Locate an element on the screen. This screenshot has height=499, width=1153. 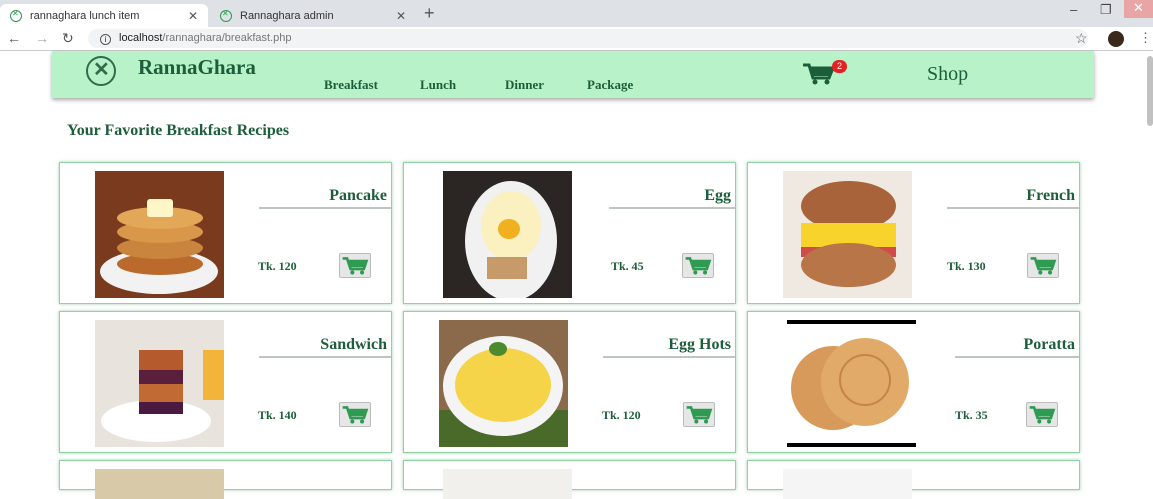
nav-dinner: Dinner is located at coordinates (524, 85).